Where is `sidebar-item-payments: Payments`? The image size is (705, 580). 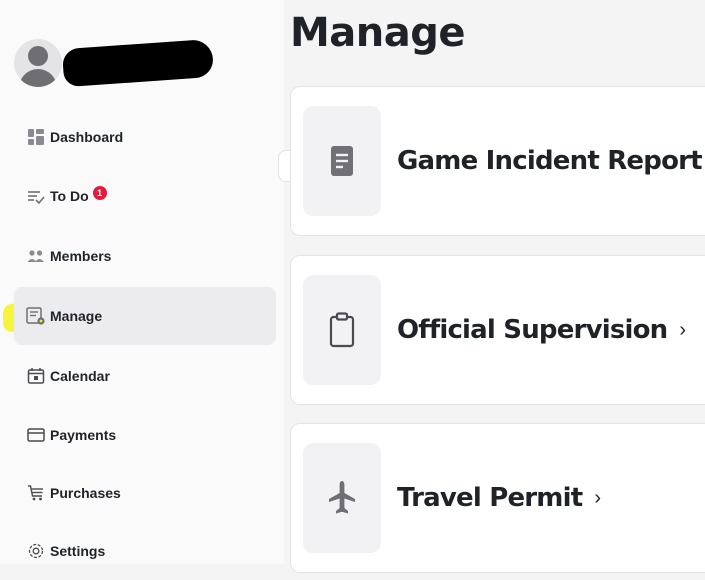
sidebar-item-payments: Payments is located at coordinates (145, 435).